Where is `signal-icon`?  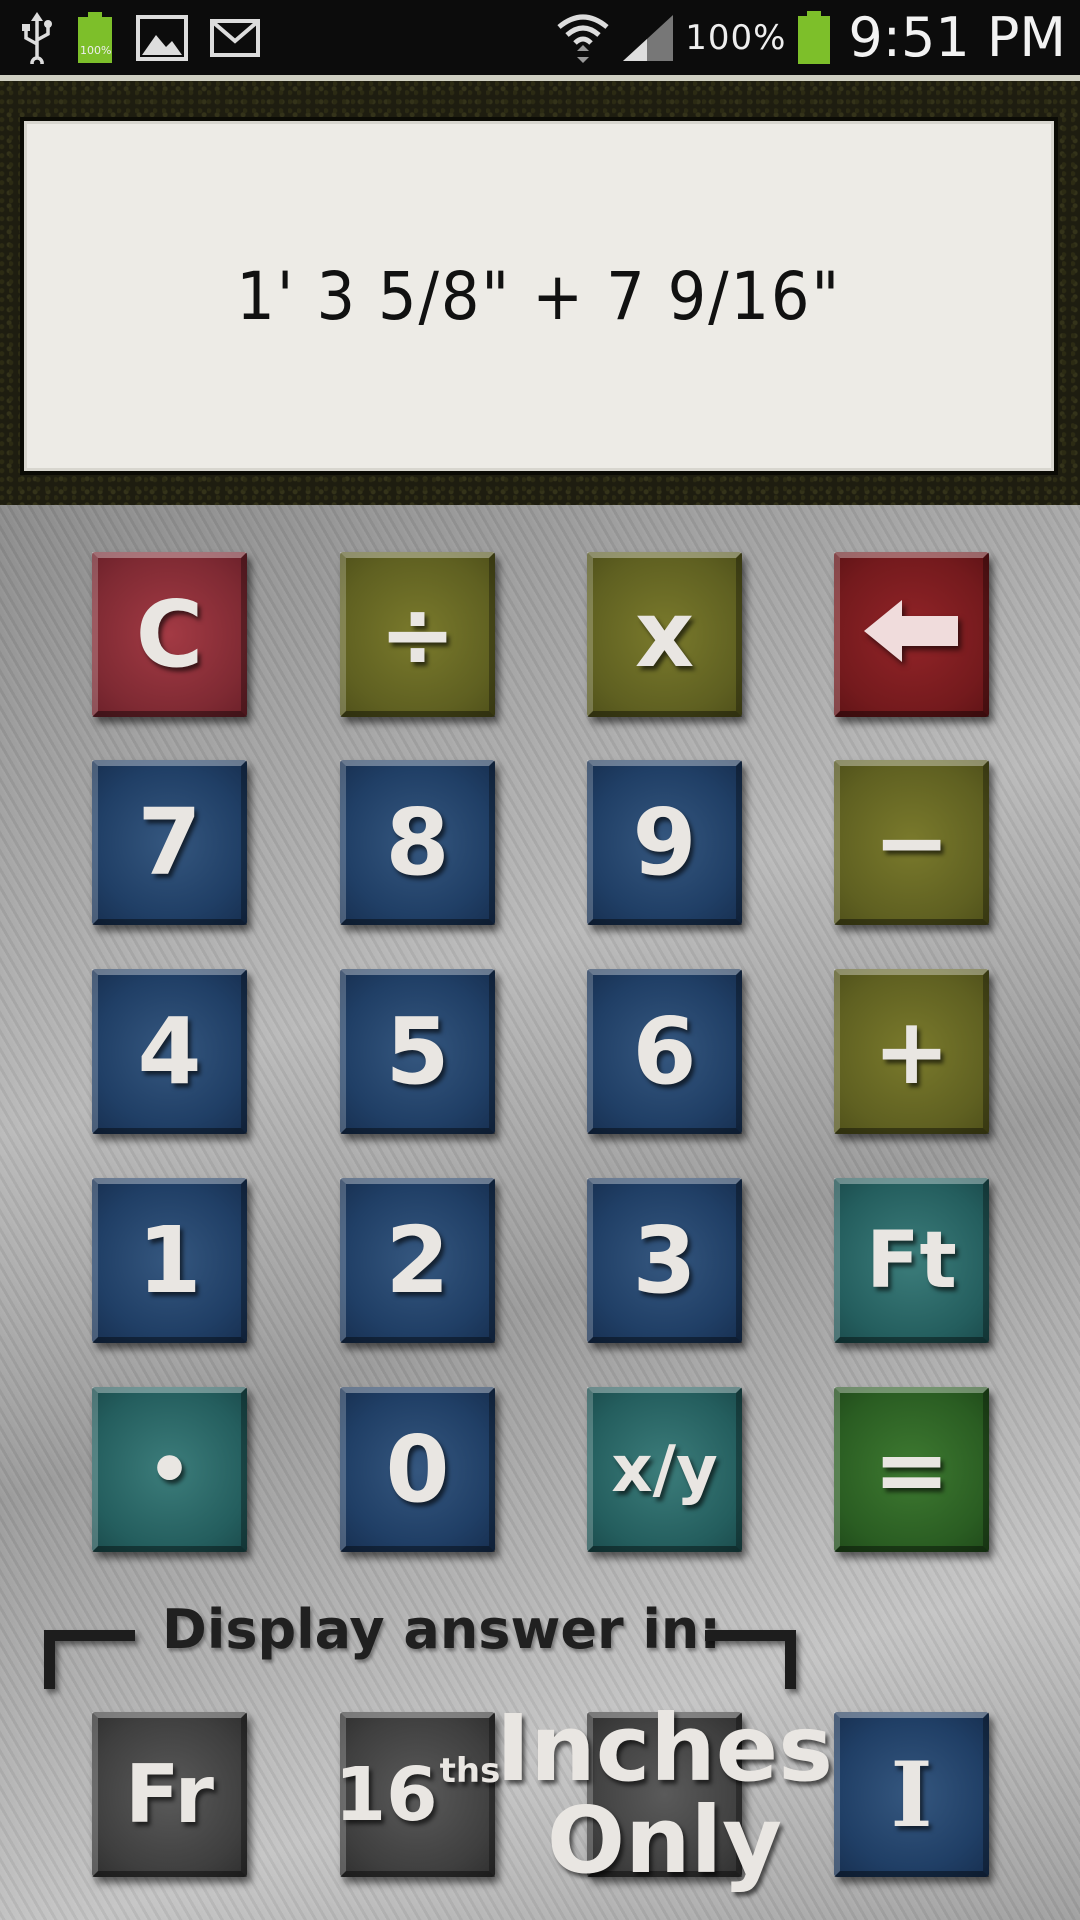 signal-icon is located at coordinates (648, 38).